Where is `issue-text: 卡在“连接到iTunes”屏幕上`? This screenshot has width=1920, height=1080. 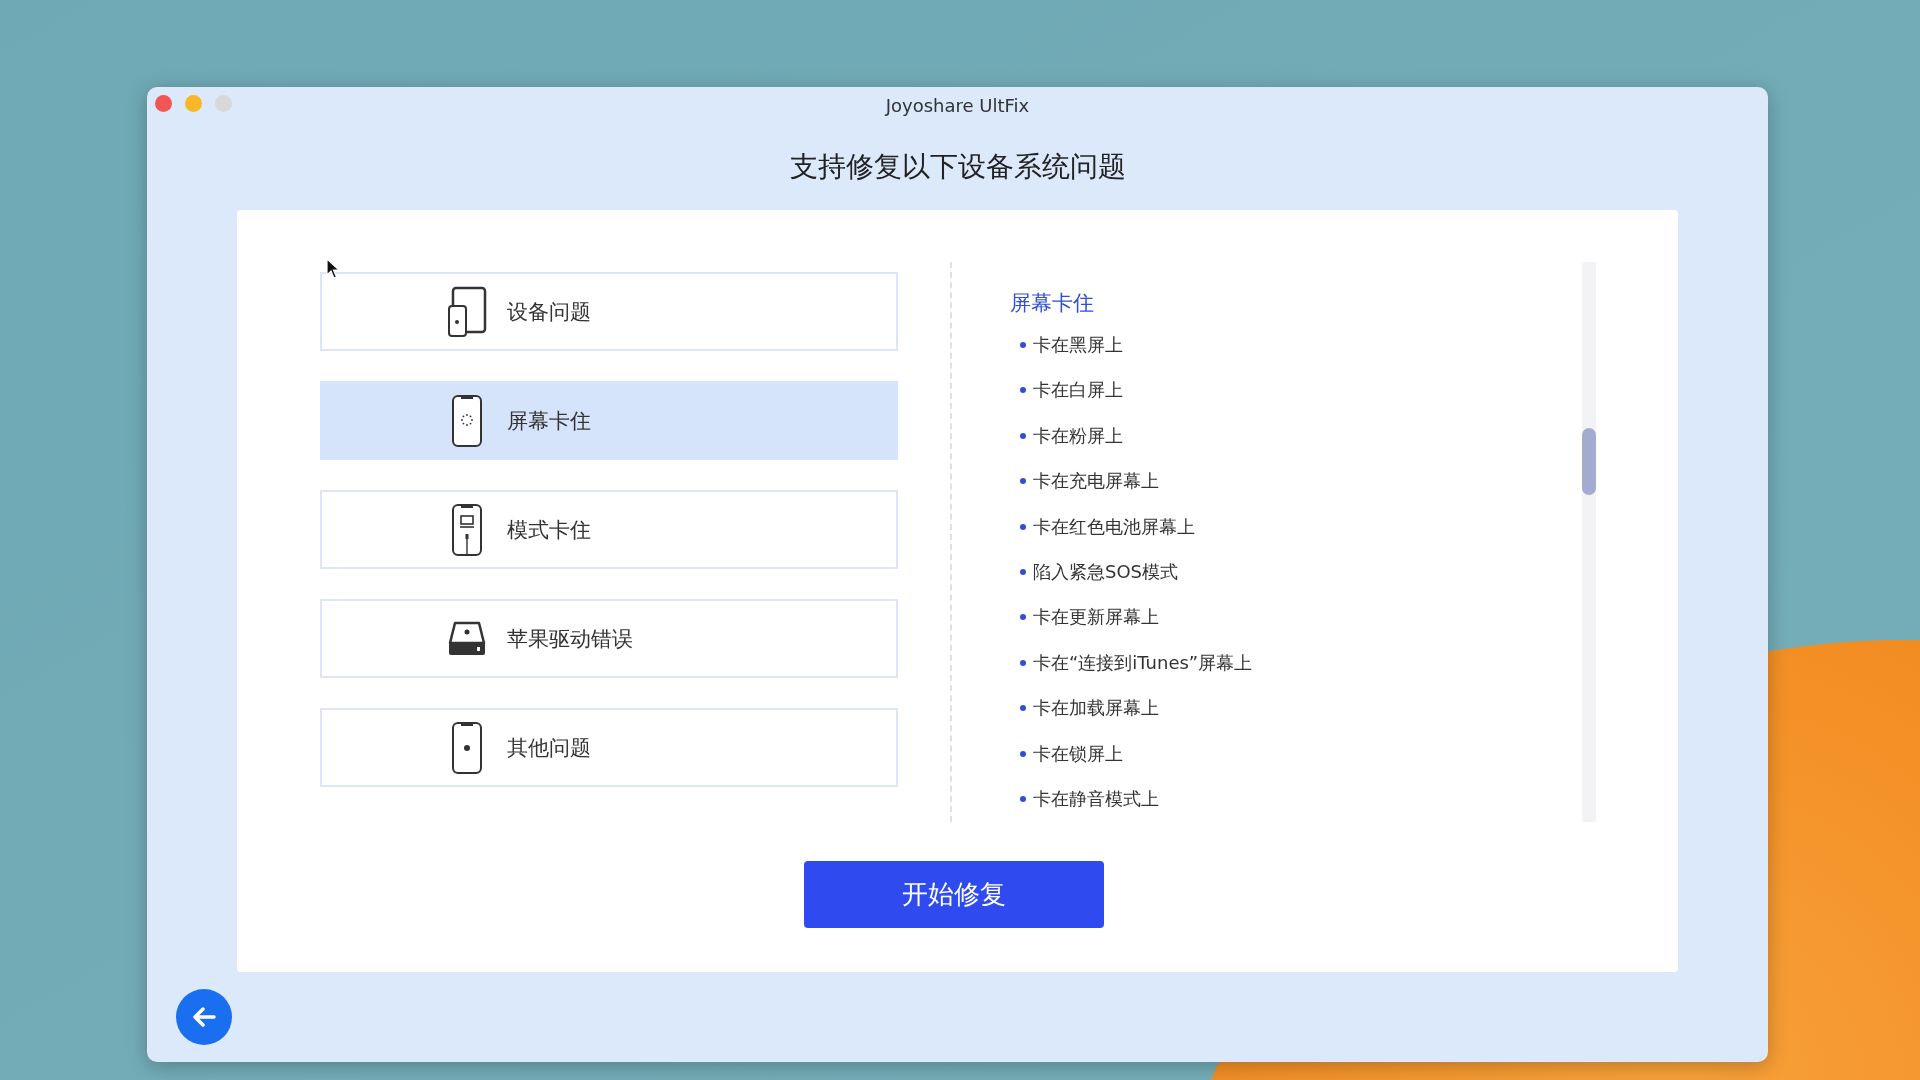 issue-text: 卡在“连接到iTunes”屏幕上 is located at coordinates (1143, 662).